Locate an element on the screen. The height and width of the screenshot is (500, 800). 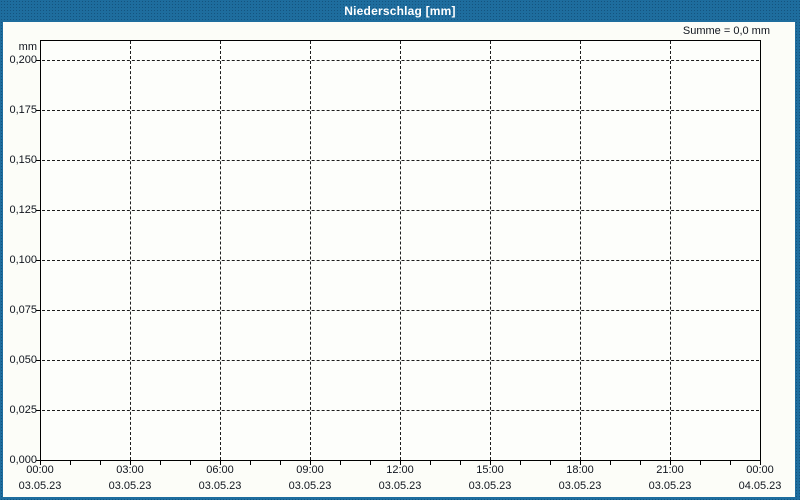
x-axis-time-label: 18:00 is located at coordinates (580, 470).